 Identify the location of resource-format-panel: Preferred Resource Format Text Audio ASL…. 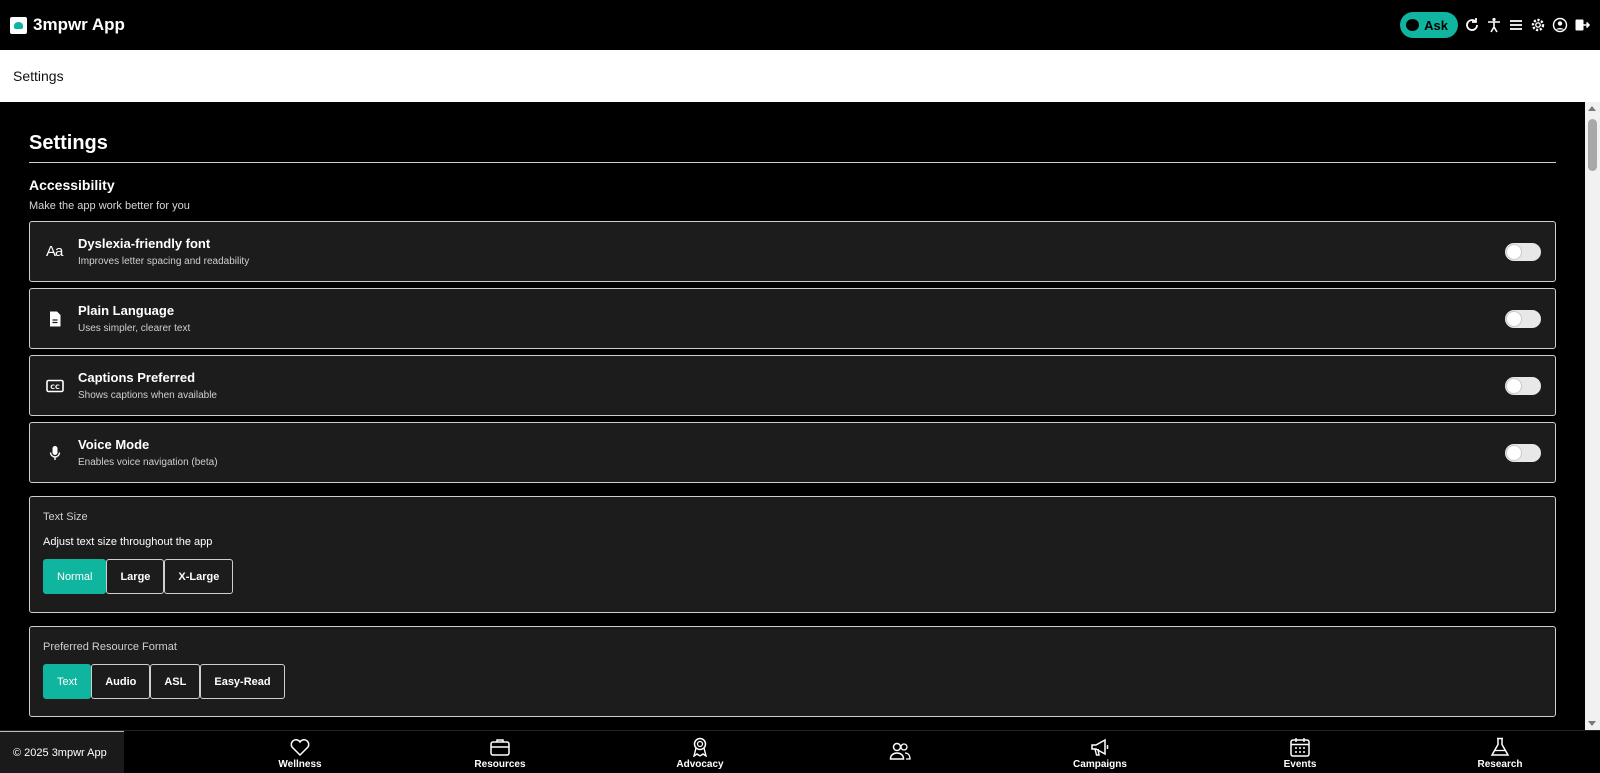
(792, 671).